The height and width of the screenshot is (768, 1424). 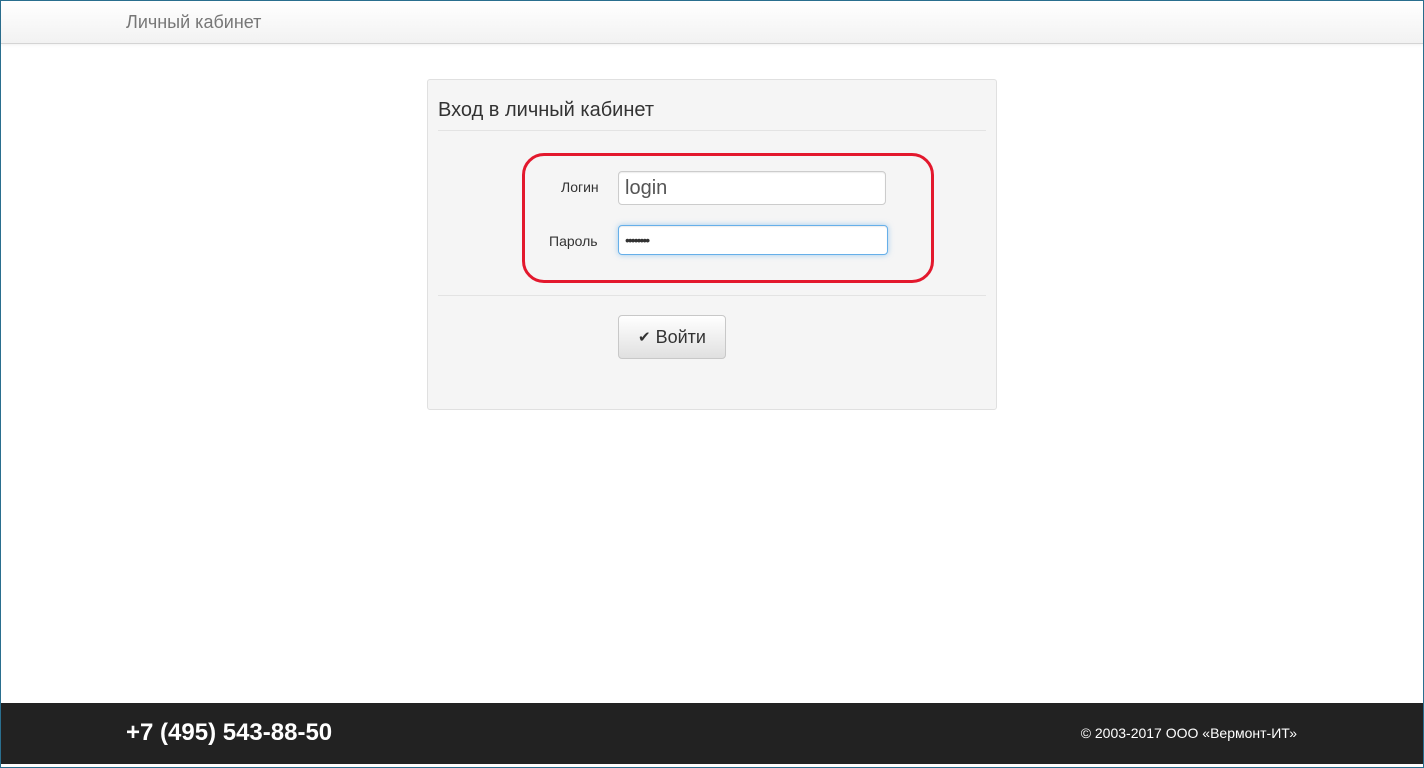 I want to click on panel-divider-top, so click(x=712, y=130).